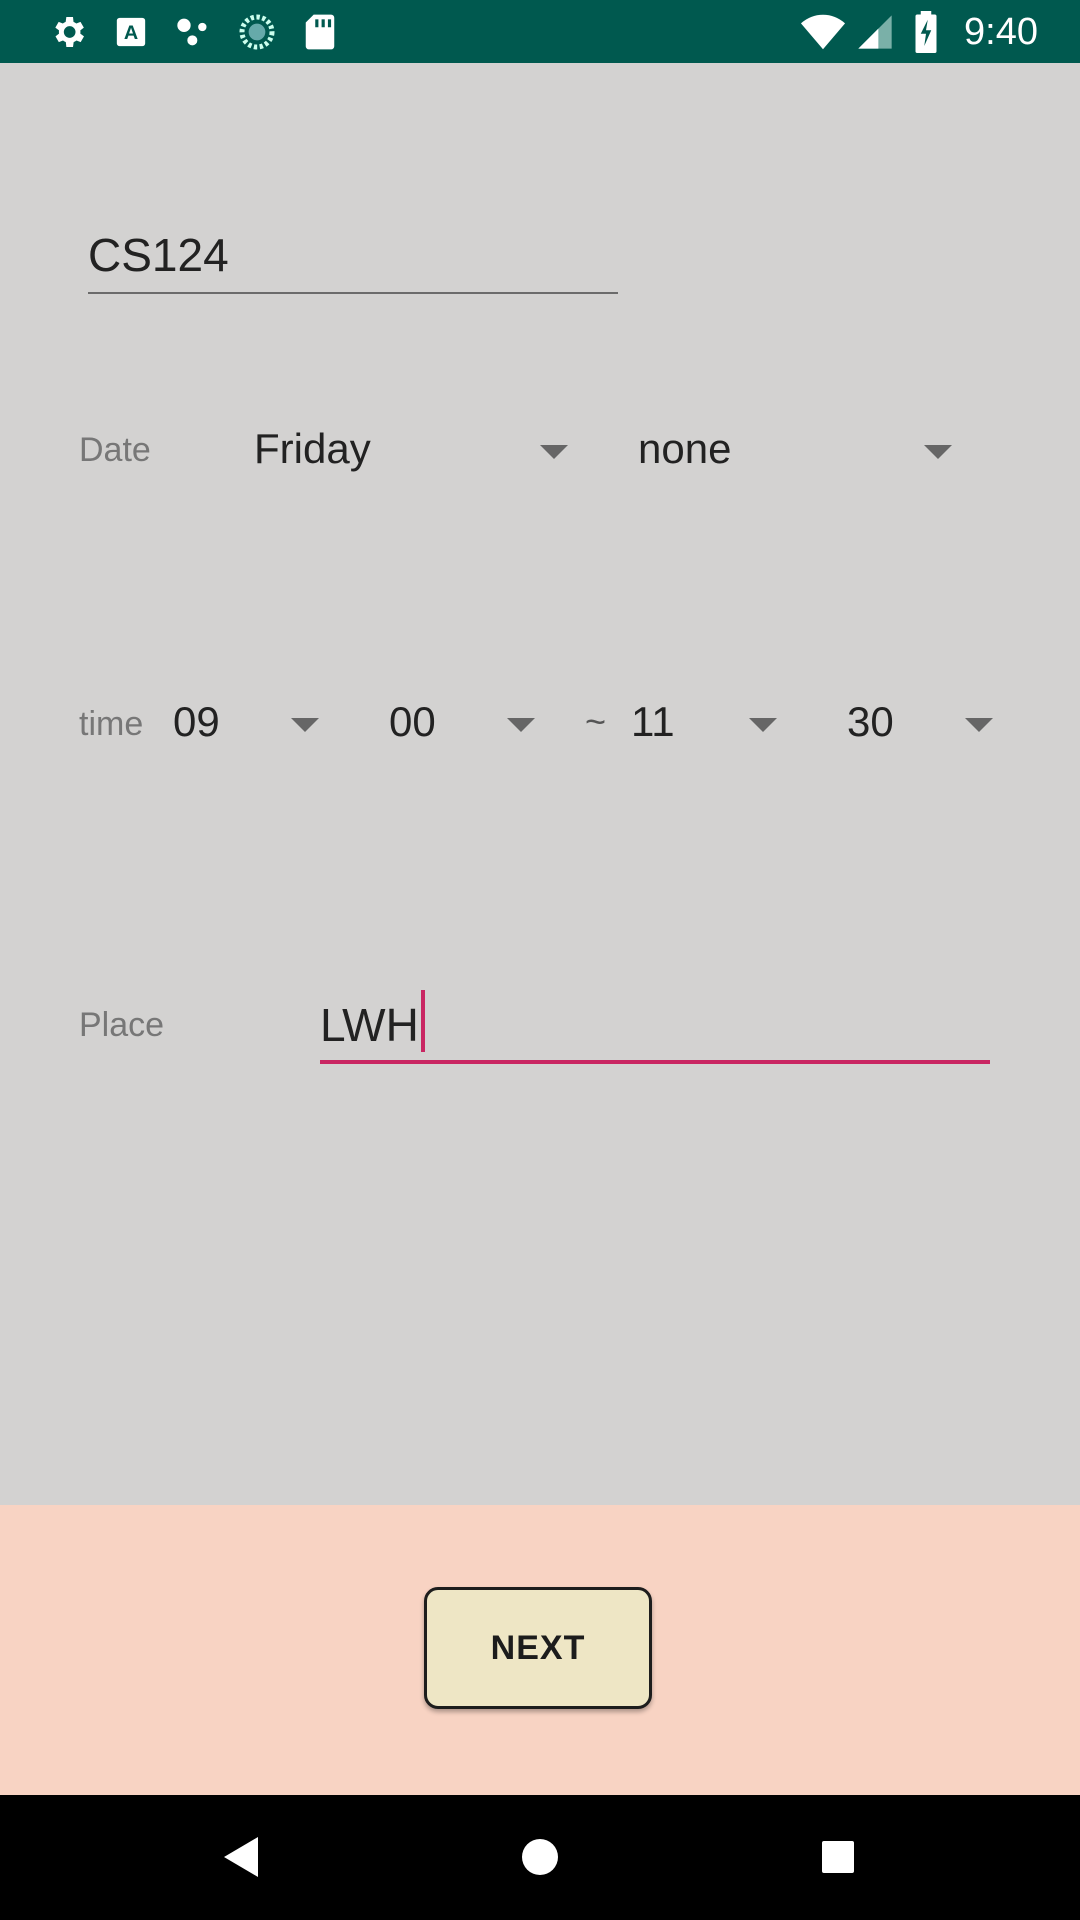 The height and width of the screenshot is (1920, 1080). I want to click on navigation-bar, so click(540, 1857).